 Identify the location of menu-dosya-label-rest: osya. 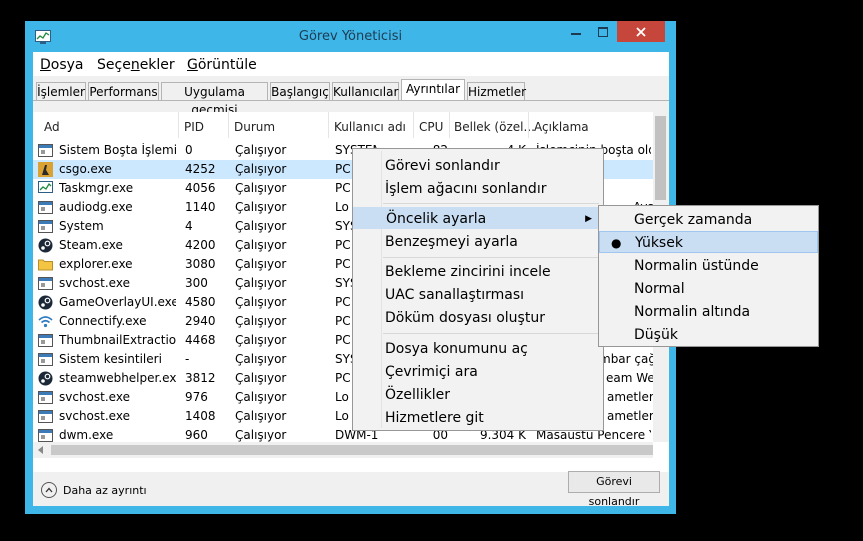
(67, 65).